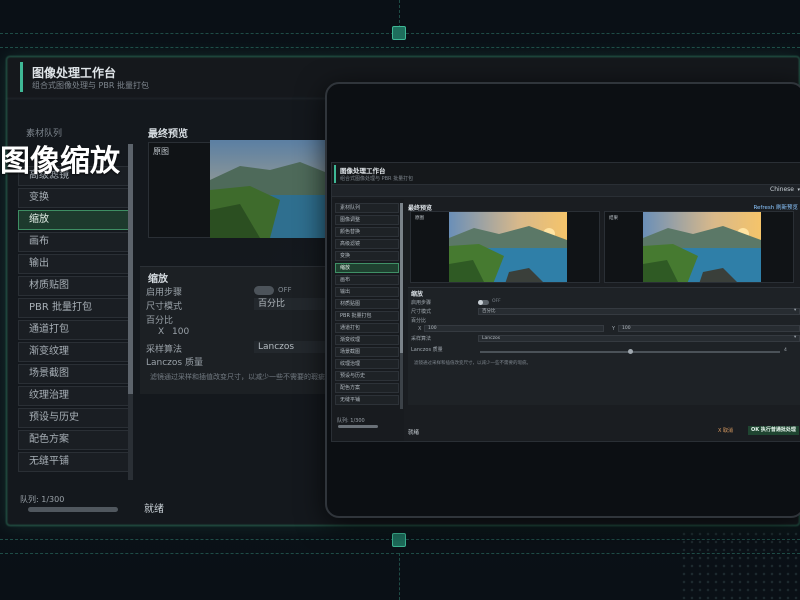  What do you see at coordinates (74, 396) in the screenshot?
I see `sidebar-item-texture: 纹理治理` at bounding box center [74, 396].